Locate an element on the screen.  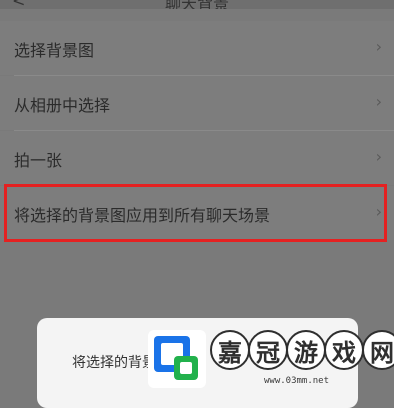
menu-item-label: 从相册中选择 is located at coordinates (62, 105).